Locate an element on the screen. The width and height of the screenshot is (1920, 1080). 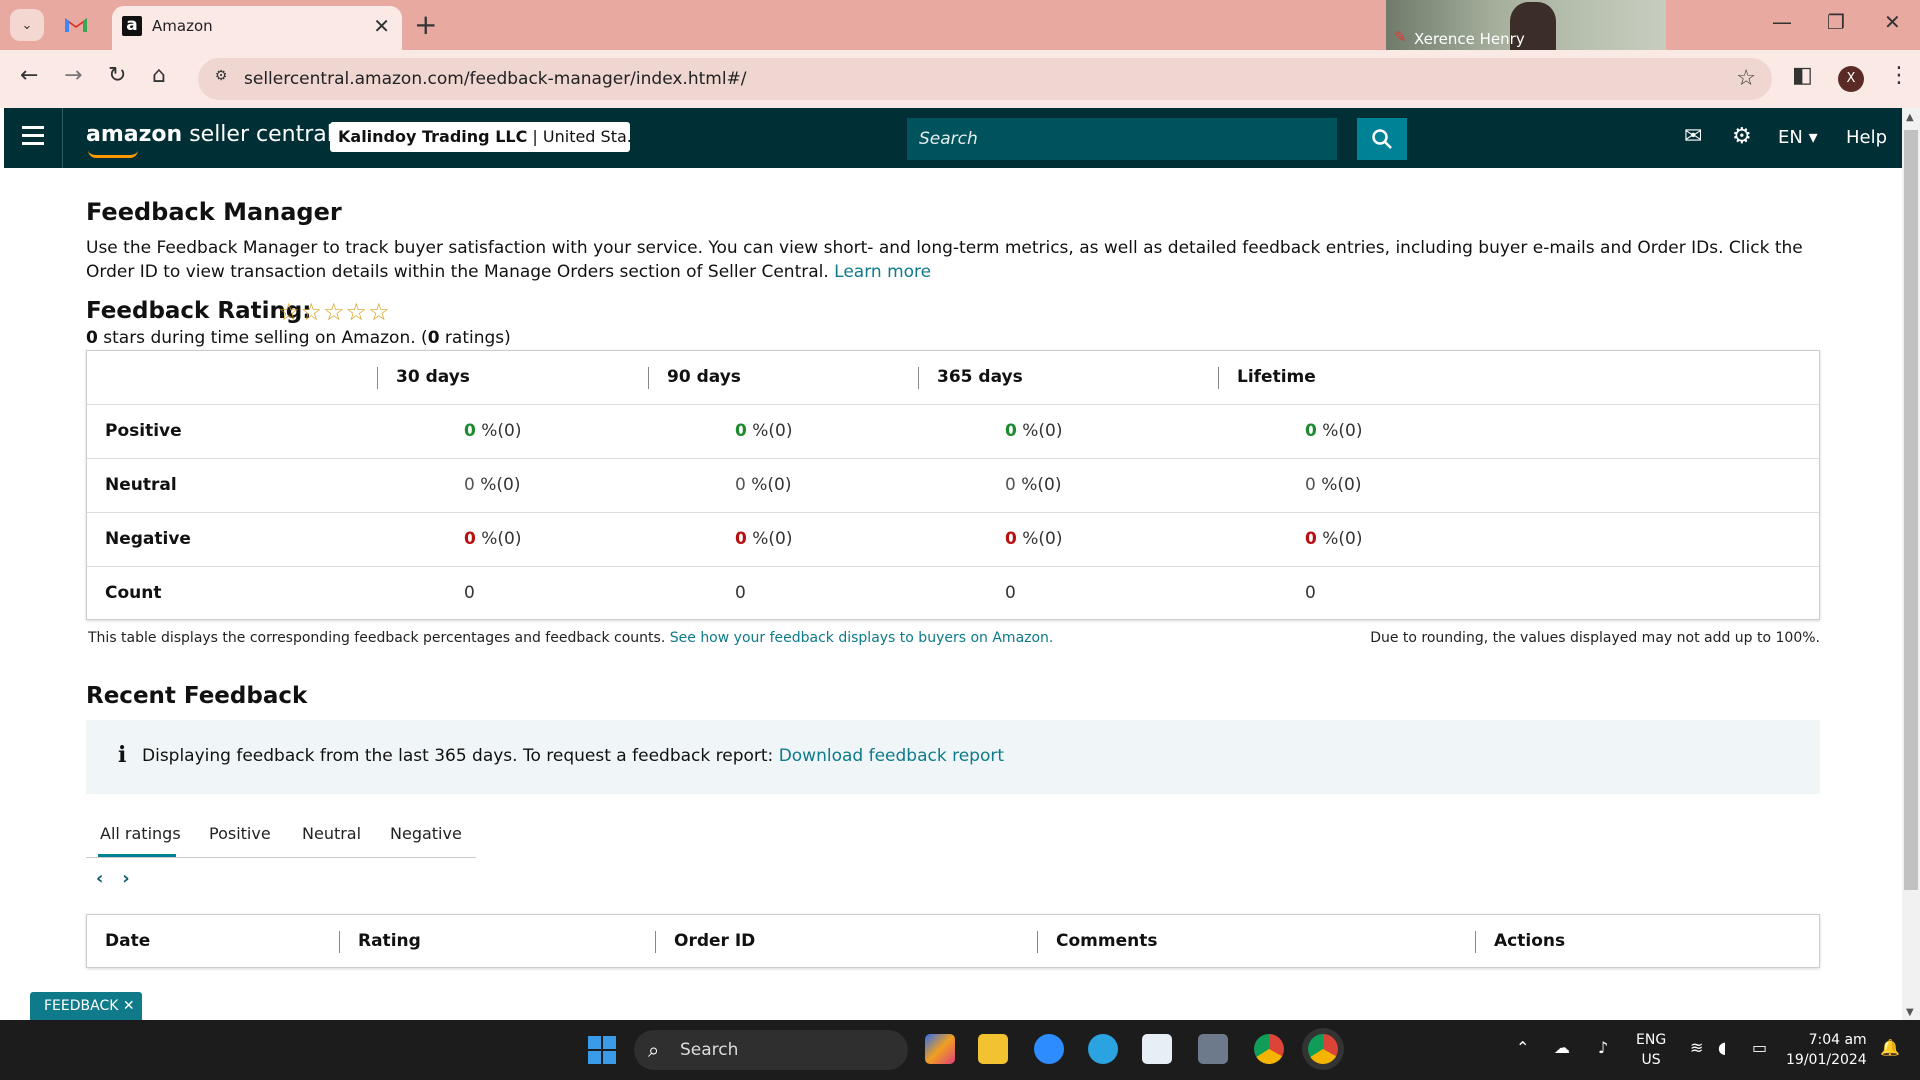
seller-central-logo: amazon seller central is located at coordinates (209, 134).